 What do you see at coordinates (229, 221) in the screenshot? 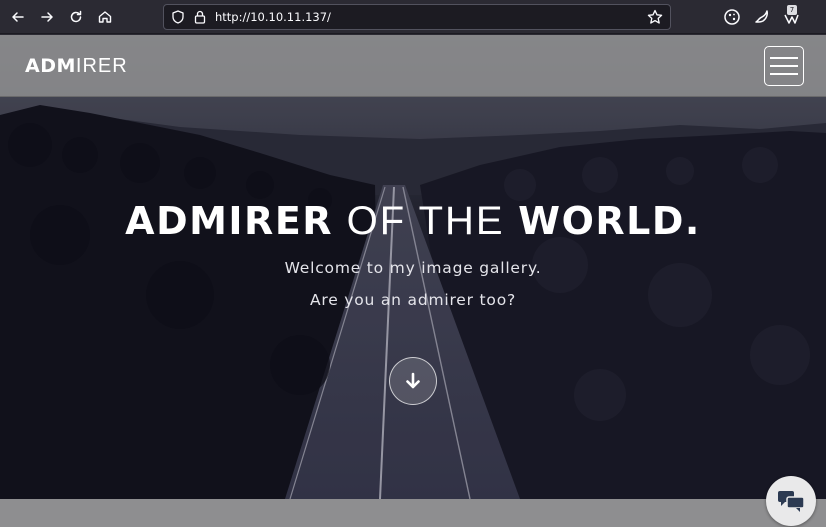
I see `headline-part-1: ADMIRER` at bounding box center [229, 221].